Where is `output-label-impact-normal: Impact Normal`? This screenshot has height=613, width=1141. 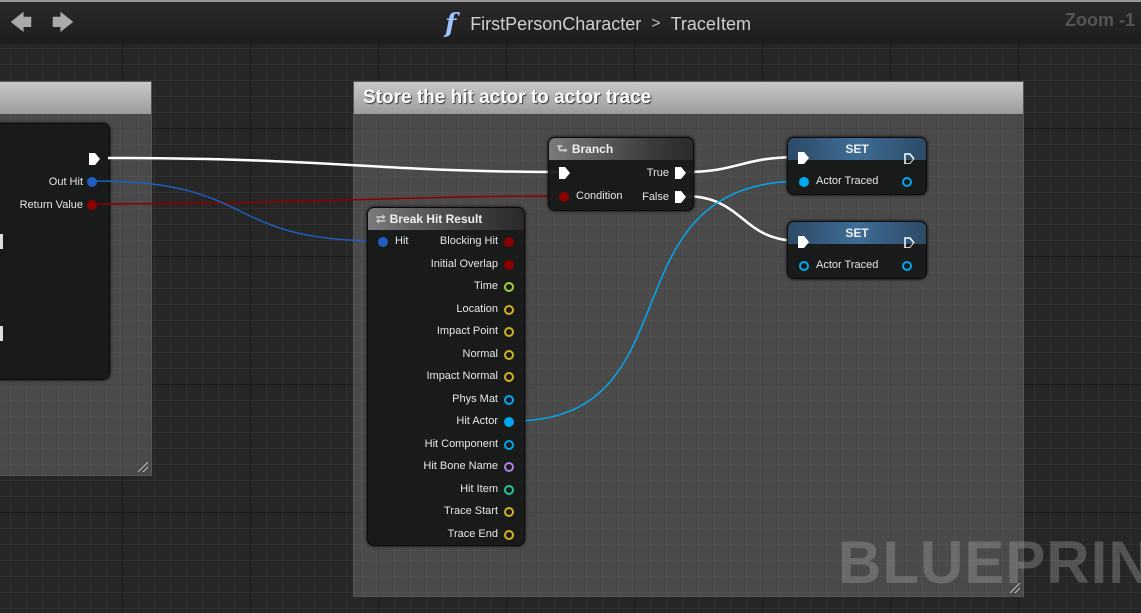
output-label-impact-normal: Impact Normal is located at coordinates (462, 376).